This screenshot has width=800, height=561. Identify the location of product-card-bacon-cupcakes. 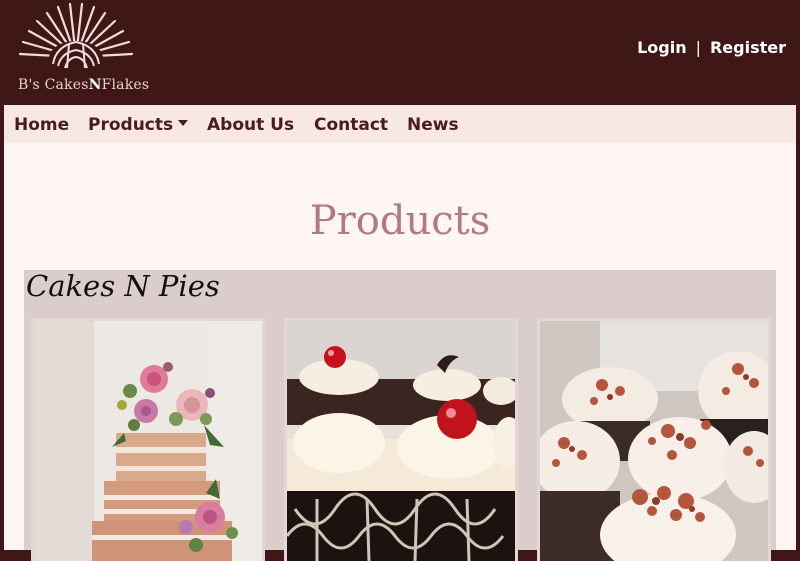
(654, 441).